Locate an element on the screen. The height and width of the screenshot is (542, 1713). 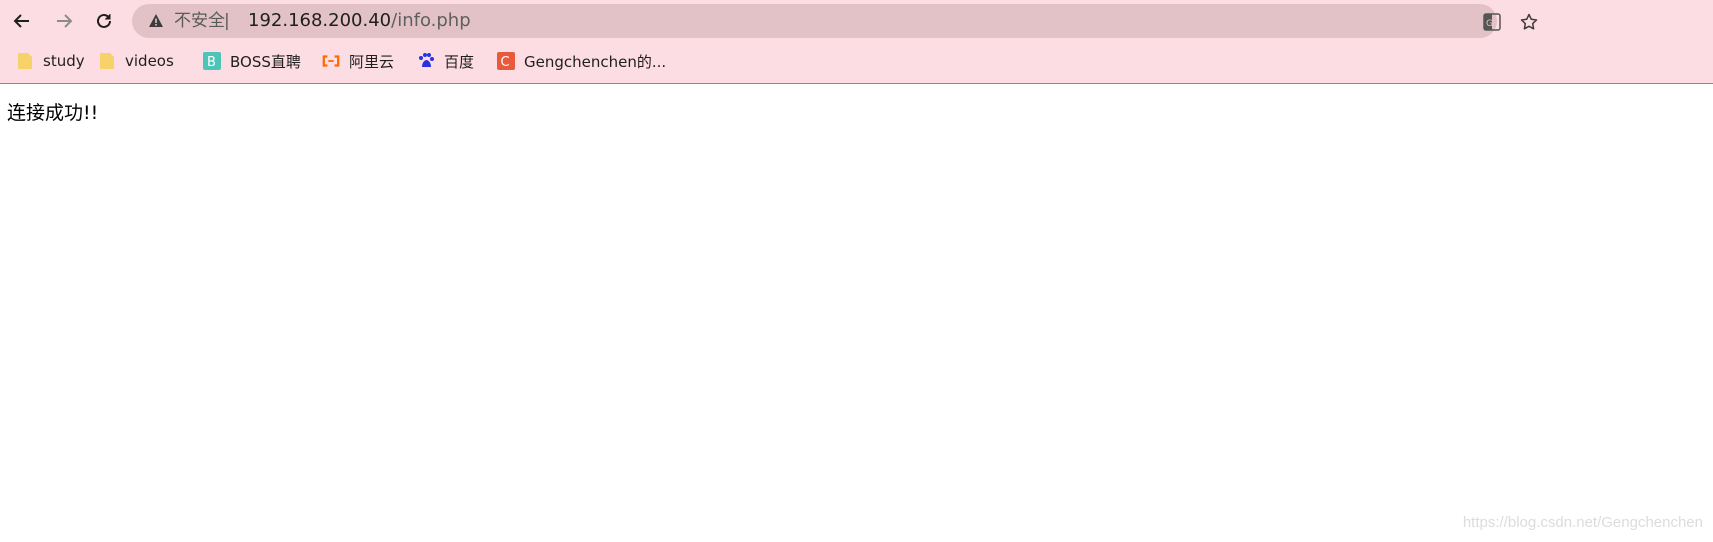
bookmark-study: study is located at coordinates (50, 61).